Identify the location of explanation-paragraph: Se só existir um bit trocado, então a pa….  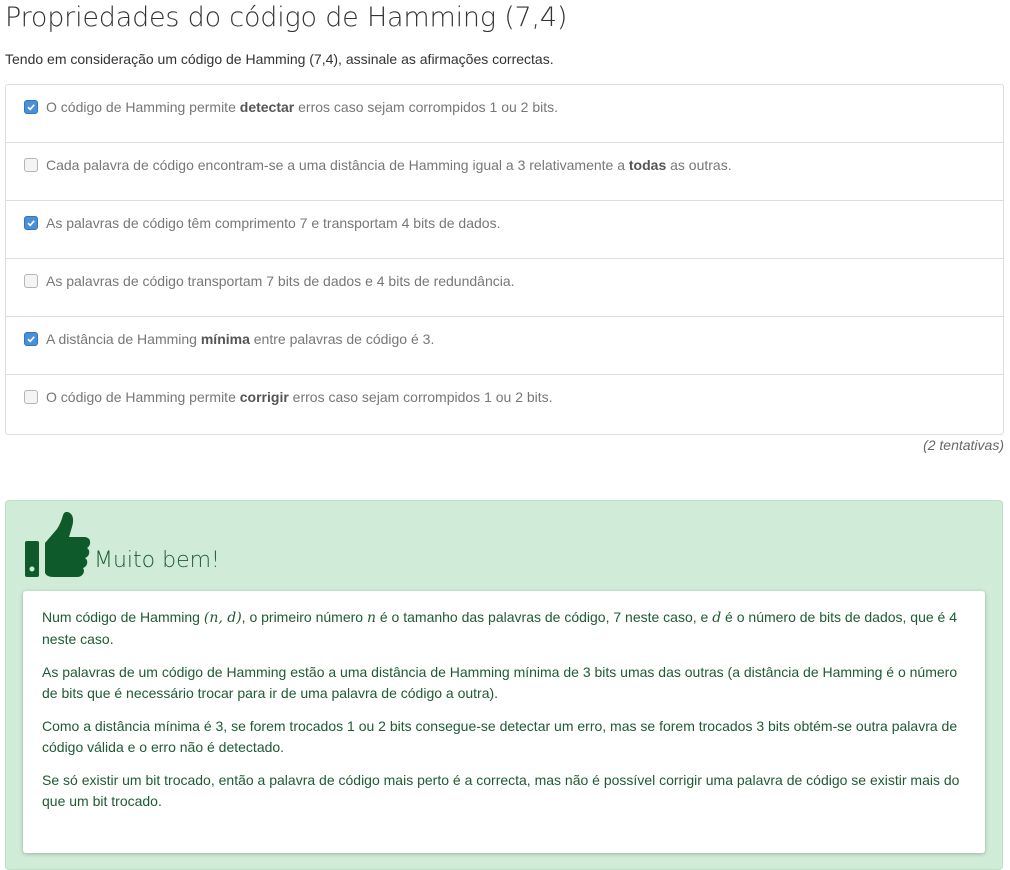
(501, 790).